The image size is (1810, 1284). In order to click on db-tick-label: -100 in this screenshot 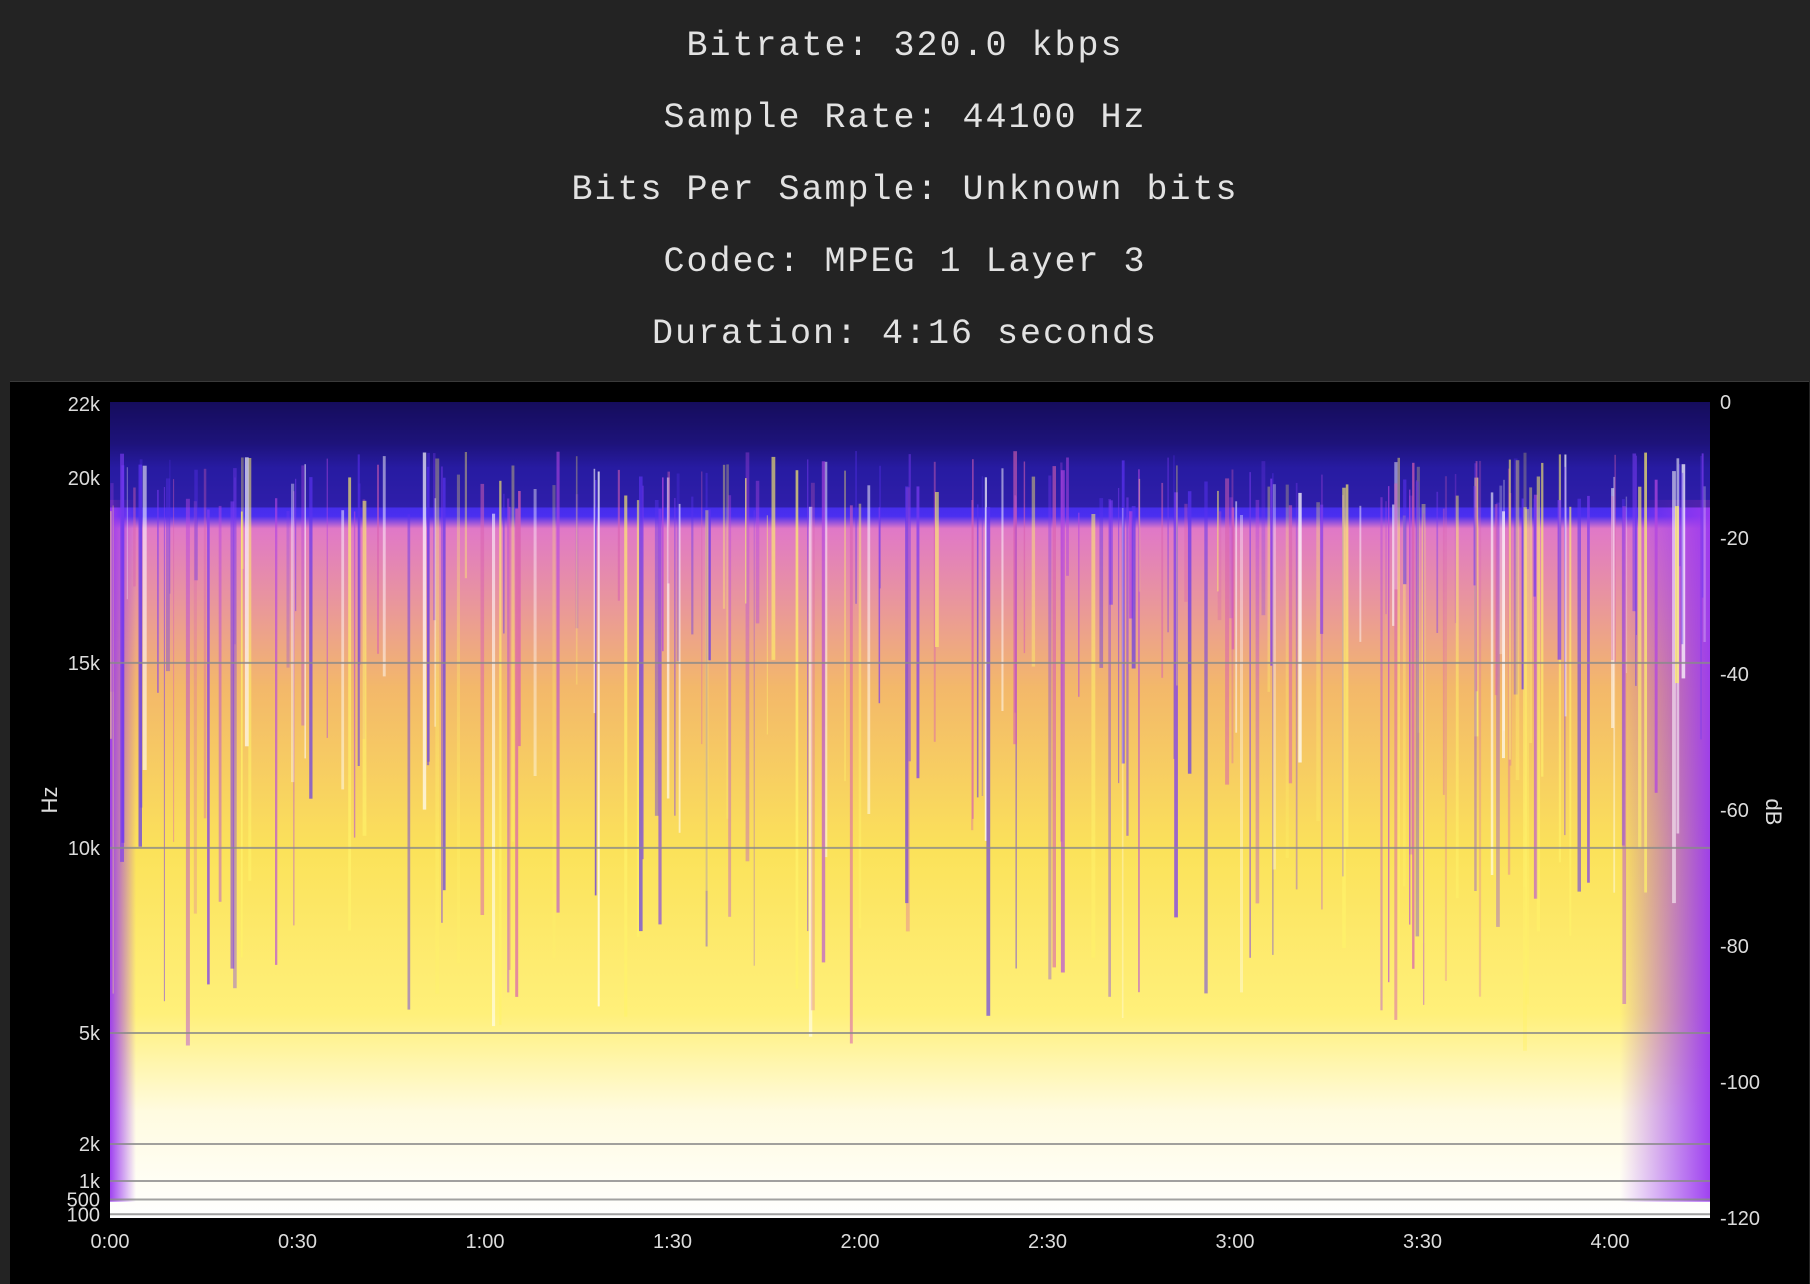, I will do `click(1740, 1083)`.